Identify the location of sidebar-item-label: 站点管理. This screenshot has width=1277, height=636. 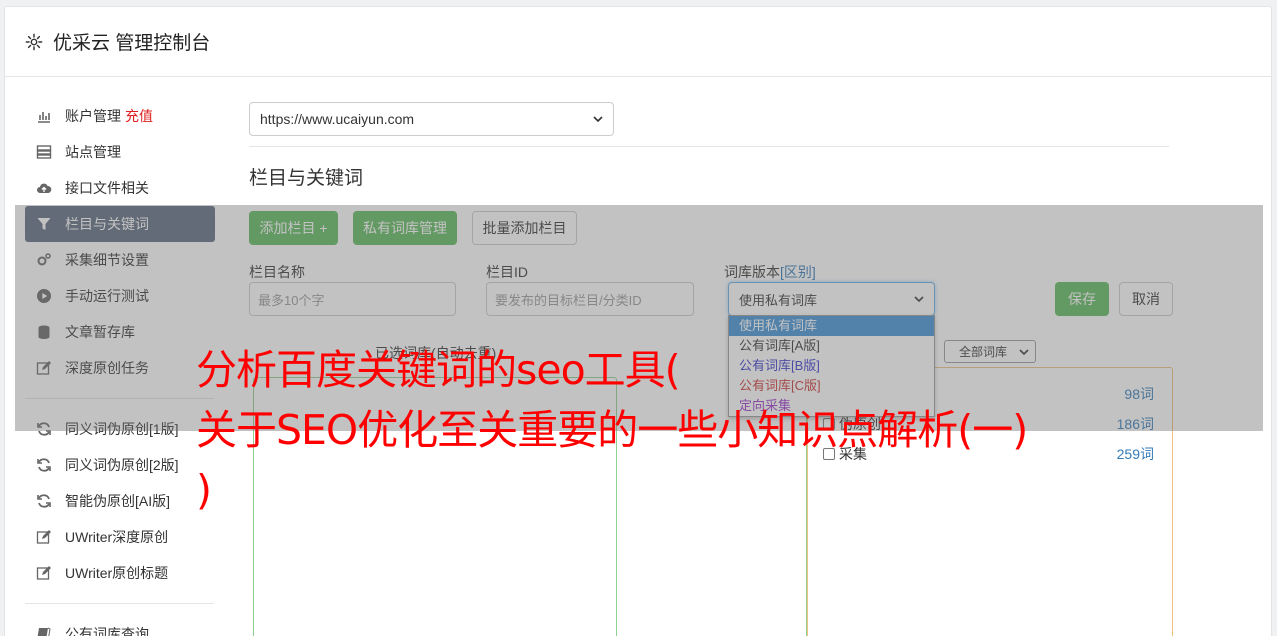
(93, 152).